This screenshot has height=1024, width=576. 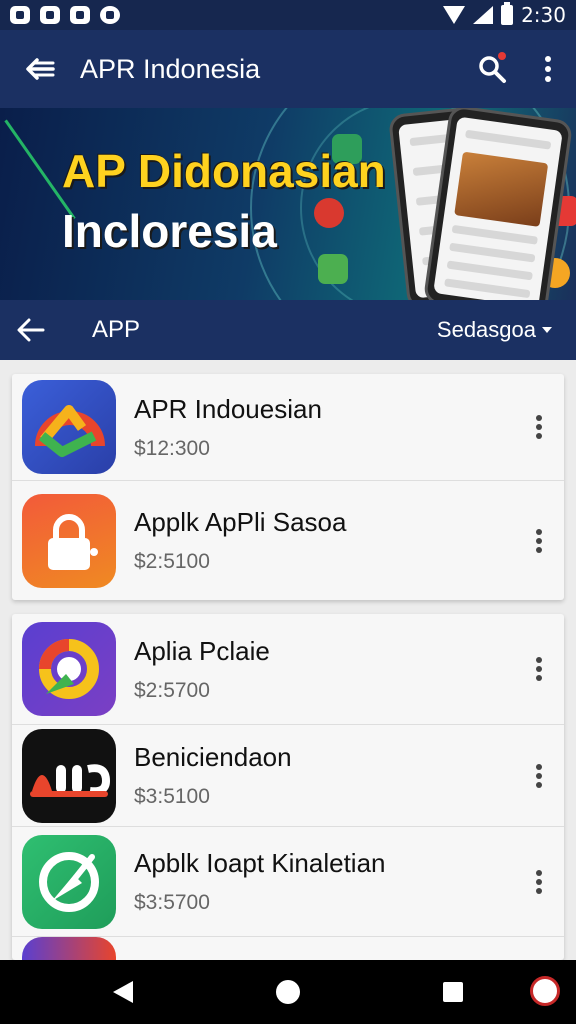 I want to click on nav-recents-button, so click(x=453, y=992).